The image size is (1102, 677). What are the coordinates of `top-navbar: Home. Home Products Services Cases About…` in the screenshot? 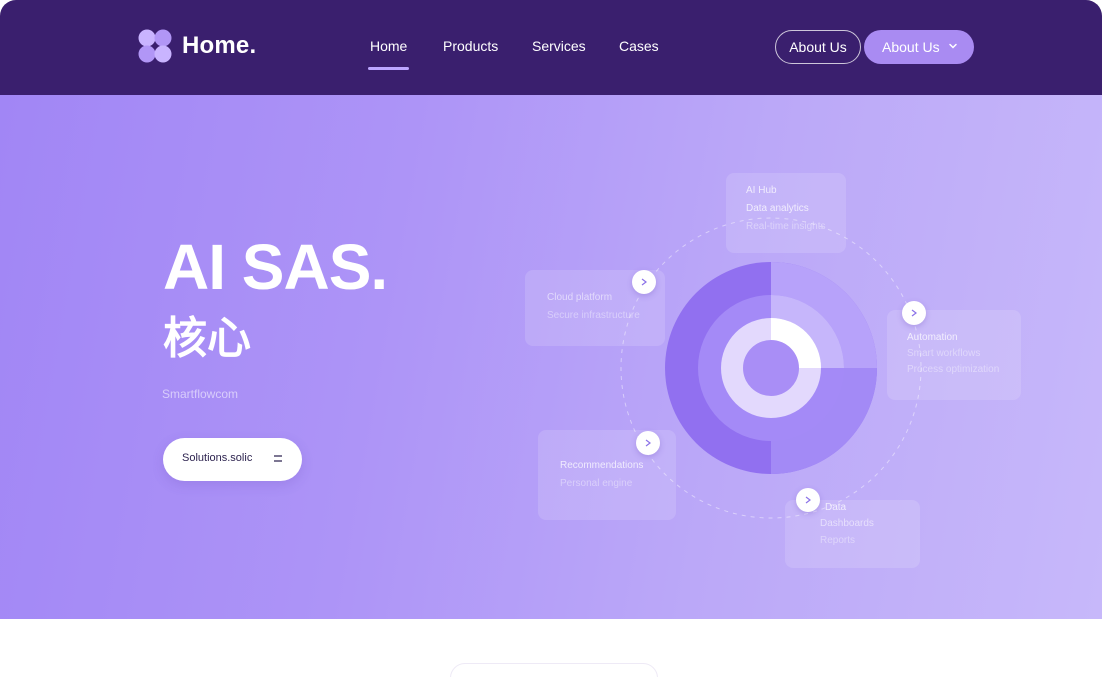 It's located at (551, 47).